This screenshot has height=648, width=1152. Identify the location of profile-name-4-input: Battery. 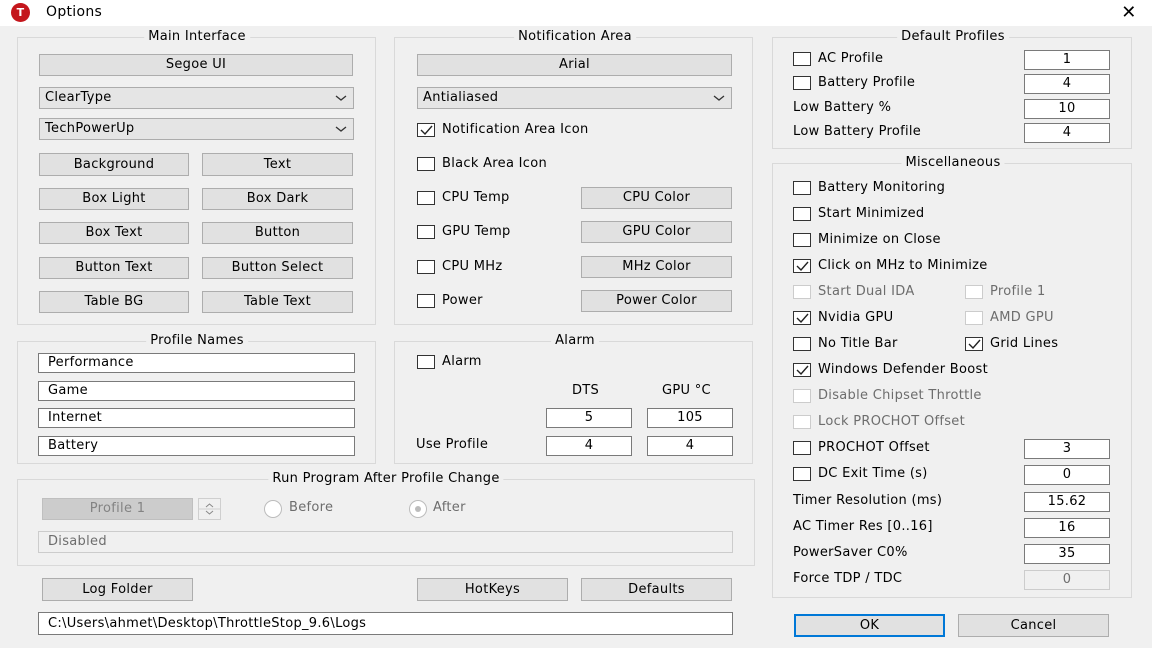
(196, 446).